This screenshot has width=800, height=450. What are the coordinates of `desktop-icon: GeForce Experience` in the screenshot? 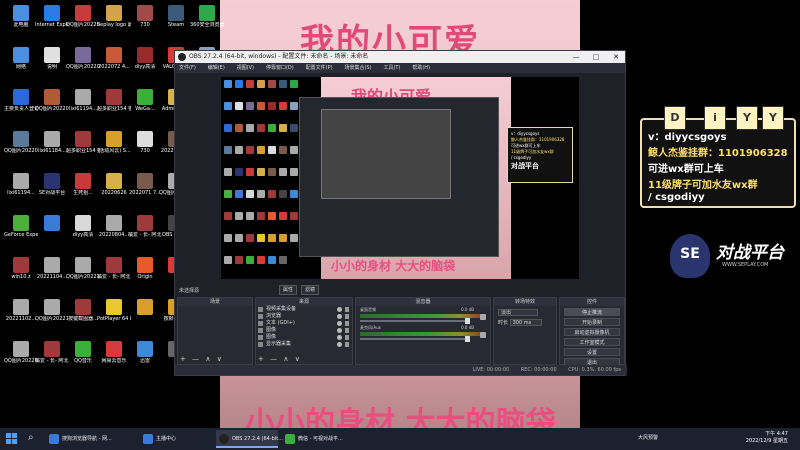 It's located at (21, 233).